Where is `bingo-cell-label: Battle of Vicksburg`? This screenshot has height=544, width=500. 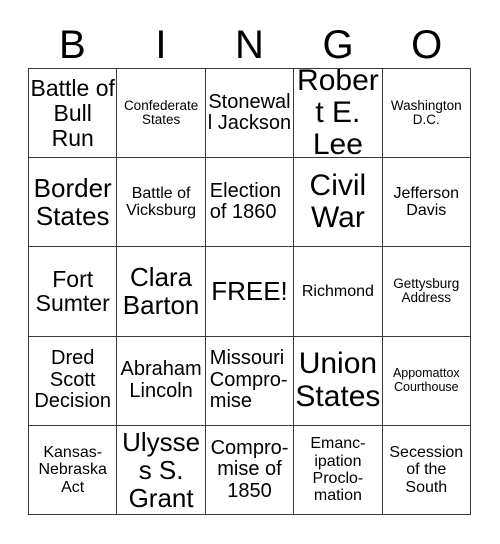 bingo-cell-label: Battle of Vicksburg is located at coordinates (161, 202).